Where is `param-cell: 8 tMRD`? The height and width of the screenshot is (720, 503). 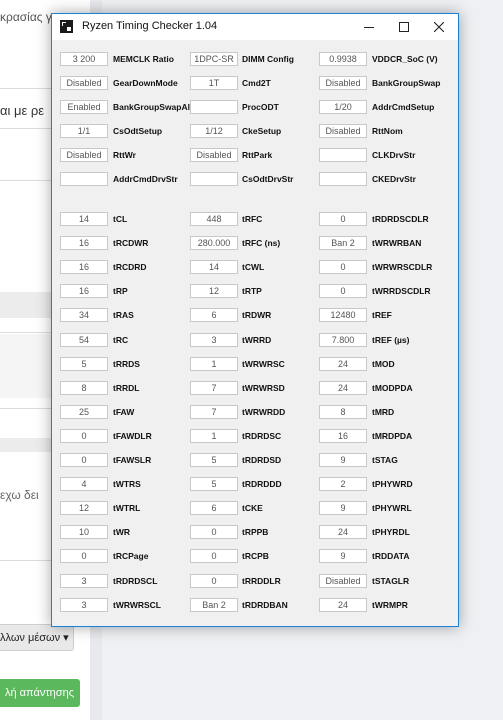 param-cell: 8 tMRD is located at coordinates (255, 412).